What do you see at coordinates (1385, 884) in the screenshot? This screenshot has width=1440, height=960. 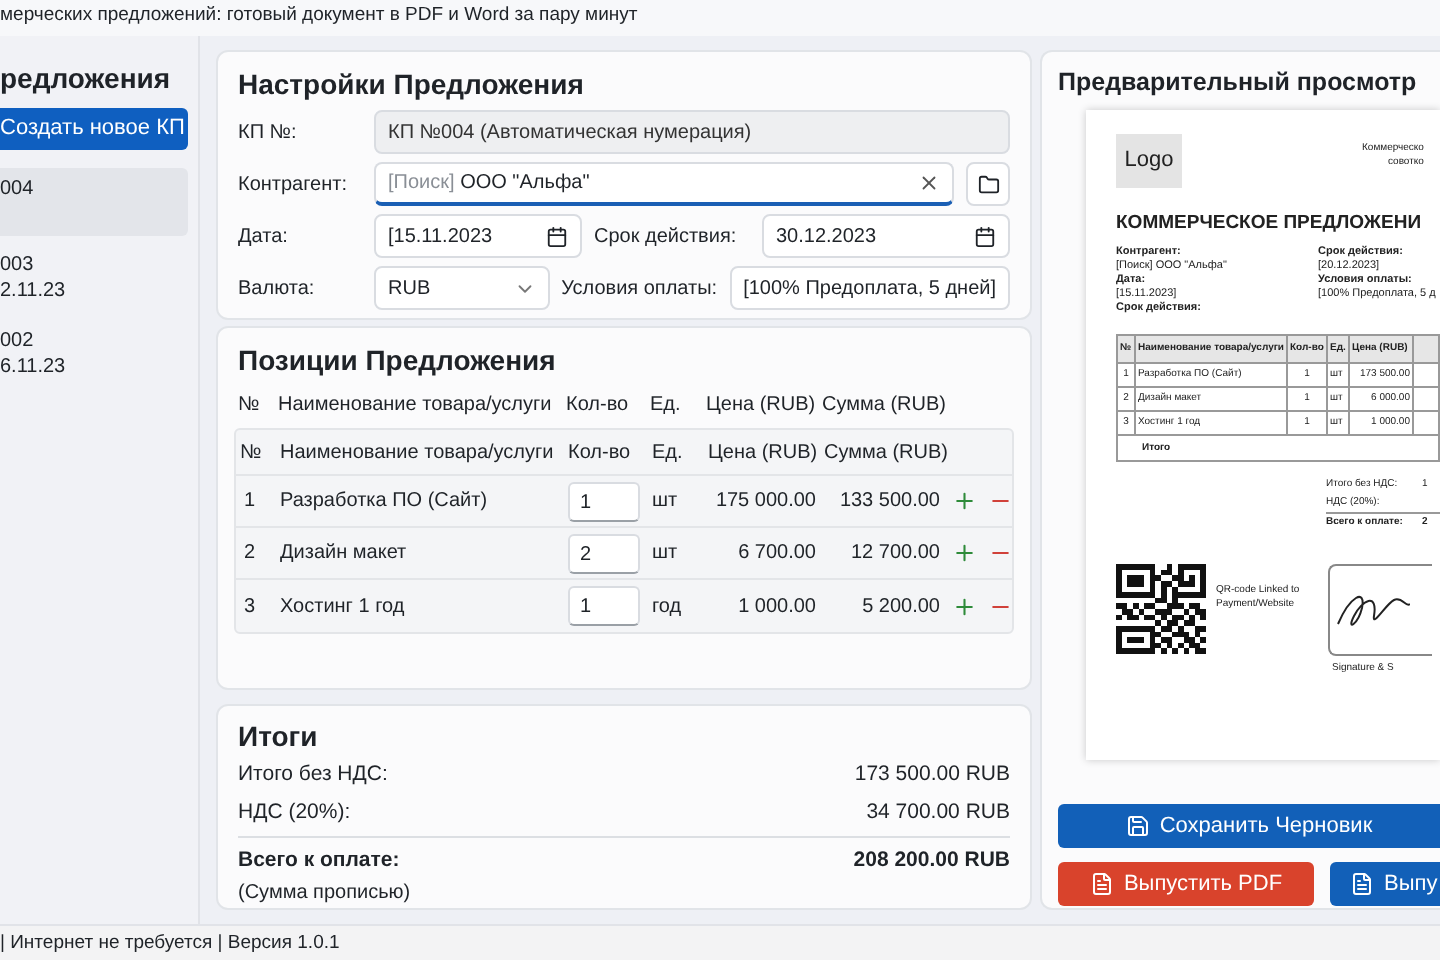 I see `word-button: Выпу` at bounding box center [1385, 884].